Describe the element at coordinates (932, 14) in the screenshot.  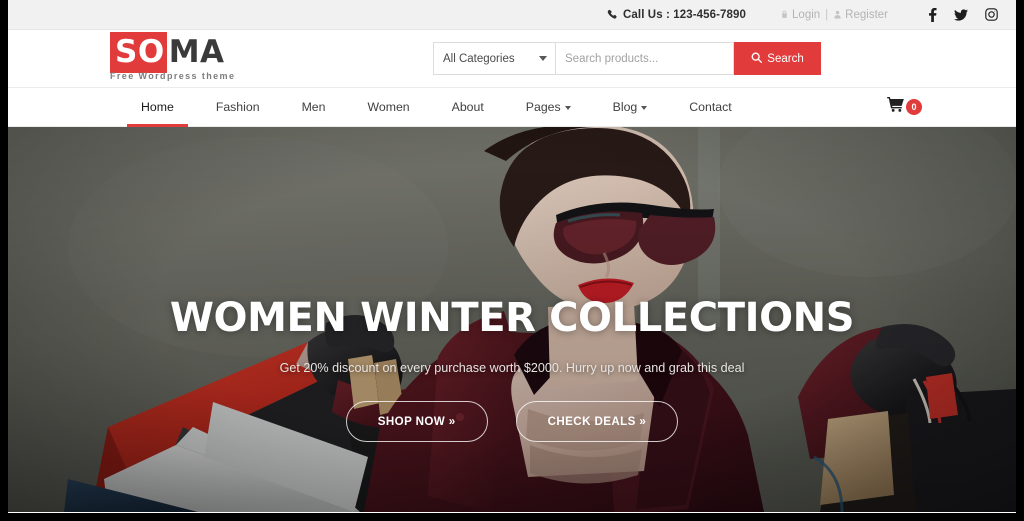
I see `facebook-icon` at that location.